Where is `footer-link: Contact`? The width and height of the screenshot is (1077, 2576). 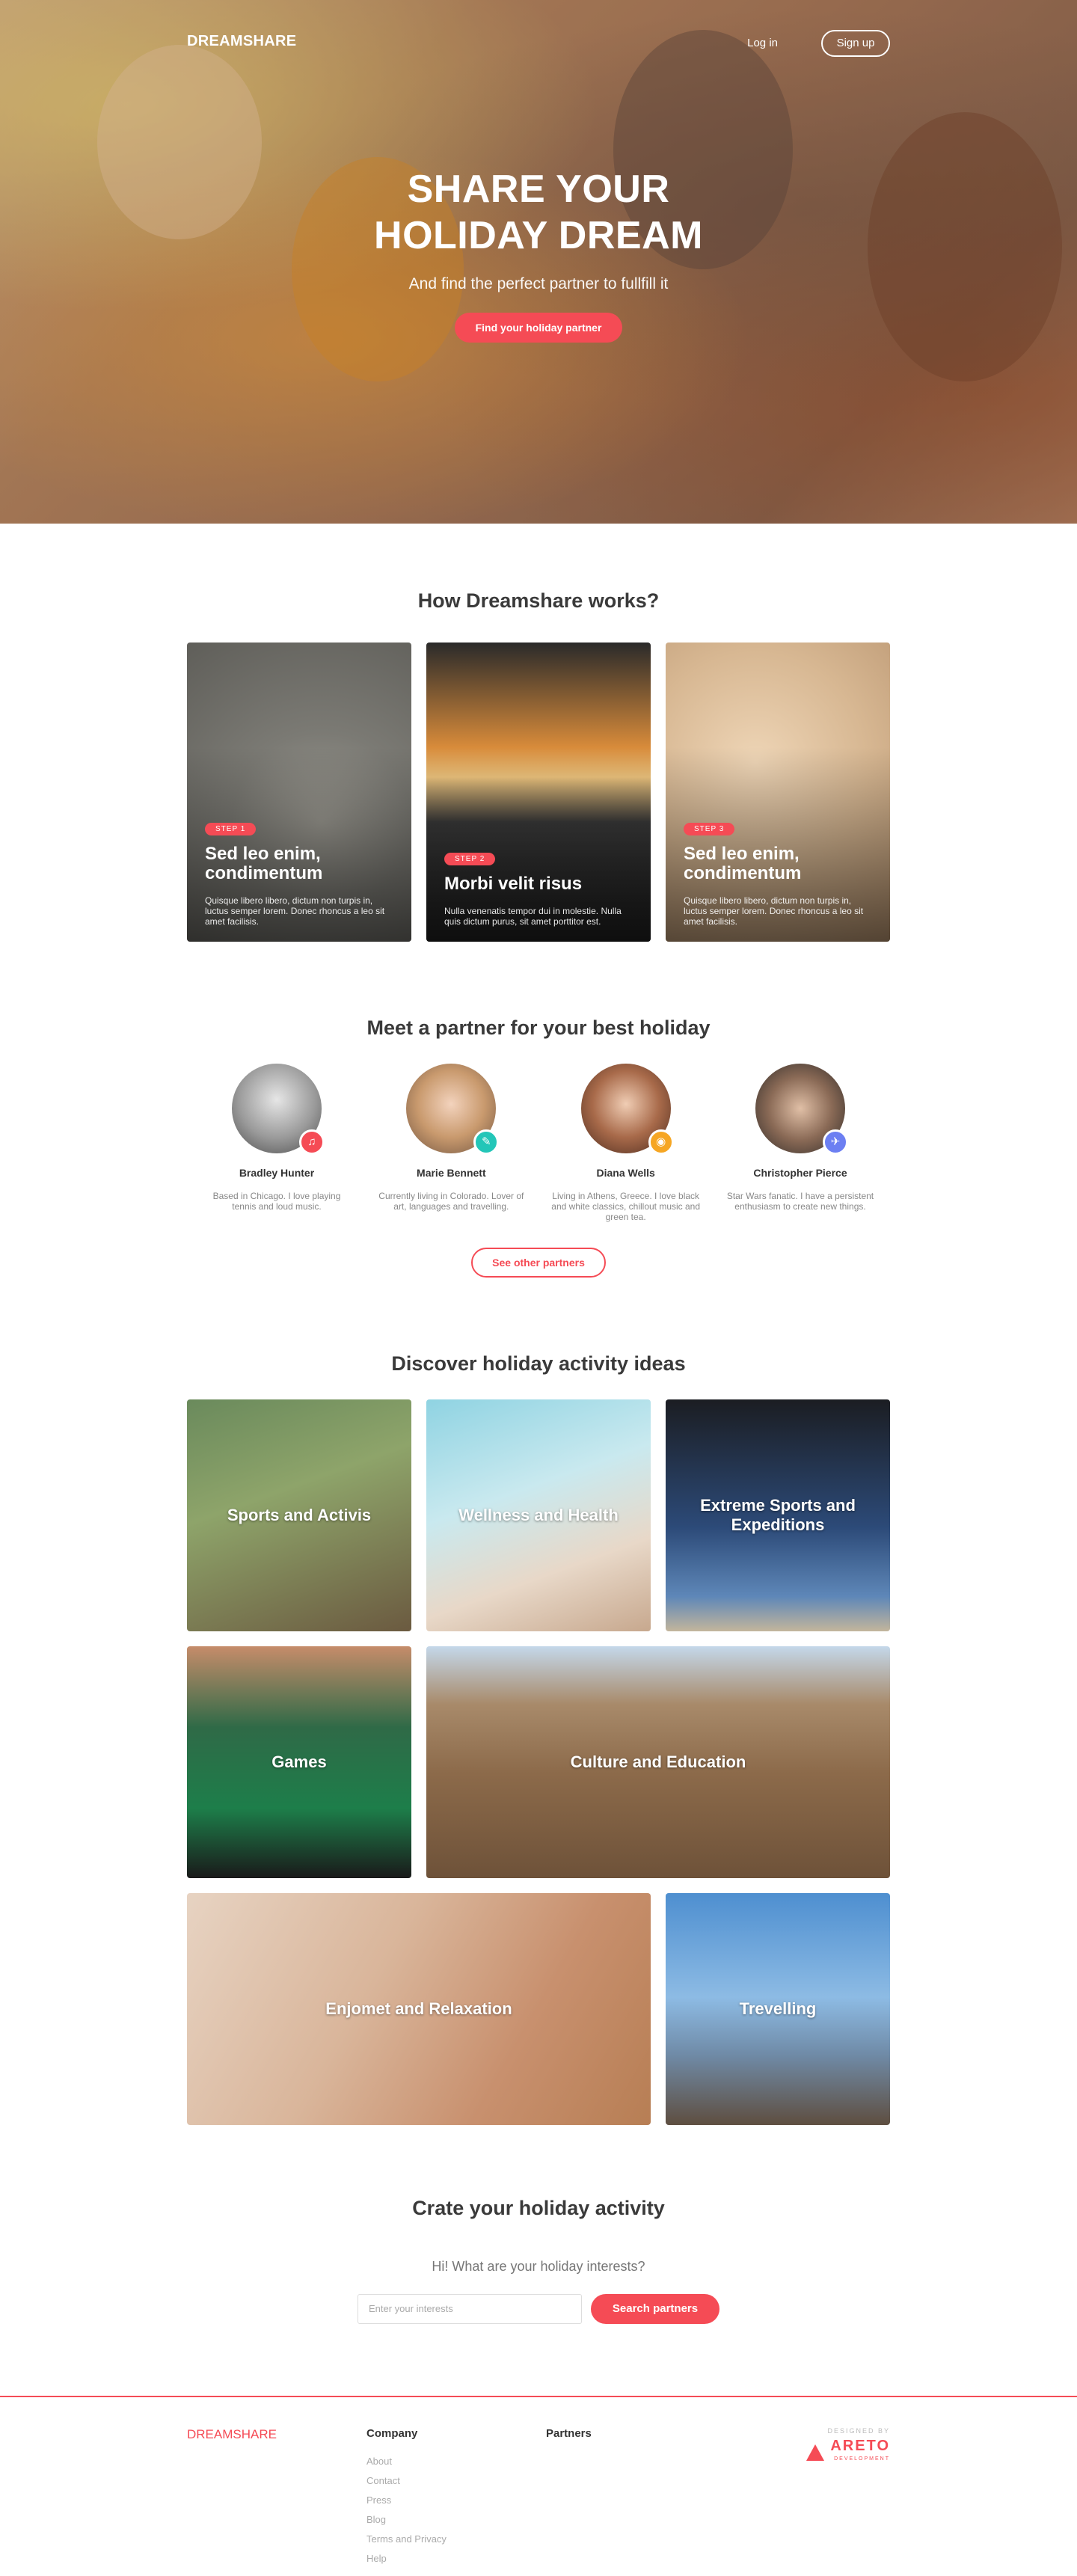
footer-link: Contact is located at coordinates (407, 2481).